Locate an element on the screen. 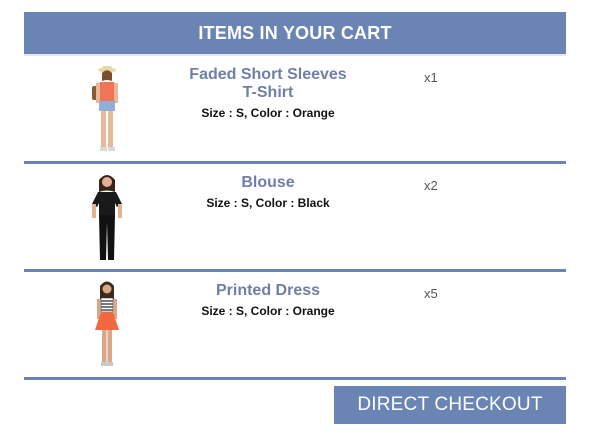 The height and width of the screenshot is (434, 590). product-name-line1: Blouse is located at coordinates (268, 182).